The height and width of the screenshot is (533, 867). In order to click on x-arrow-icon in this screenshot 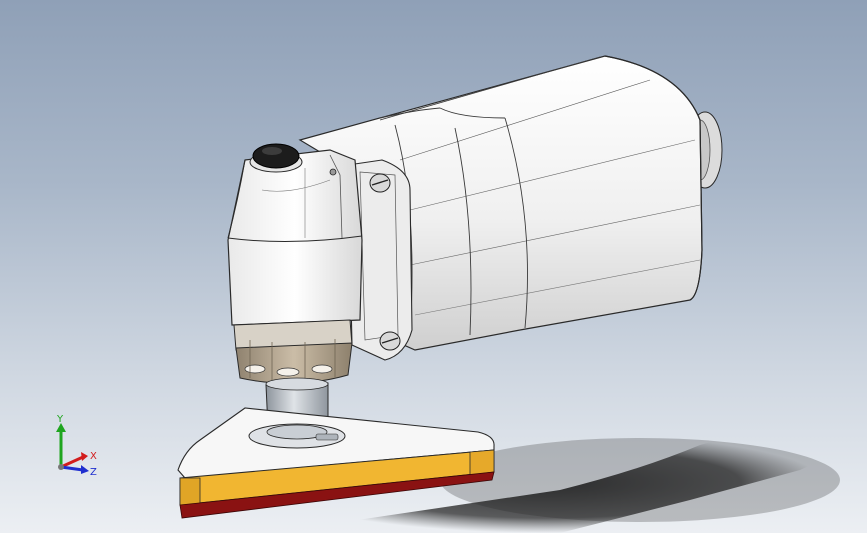, I will do `click(84, 456)`.